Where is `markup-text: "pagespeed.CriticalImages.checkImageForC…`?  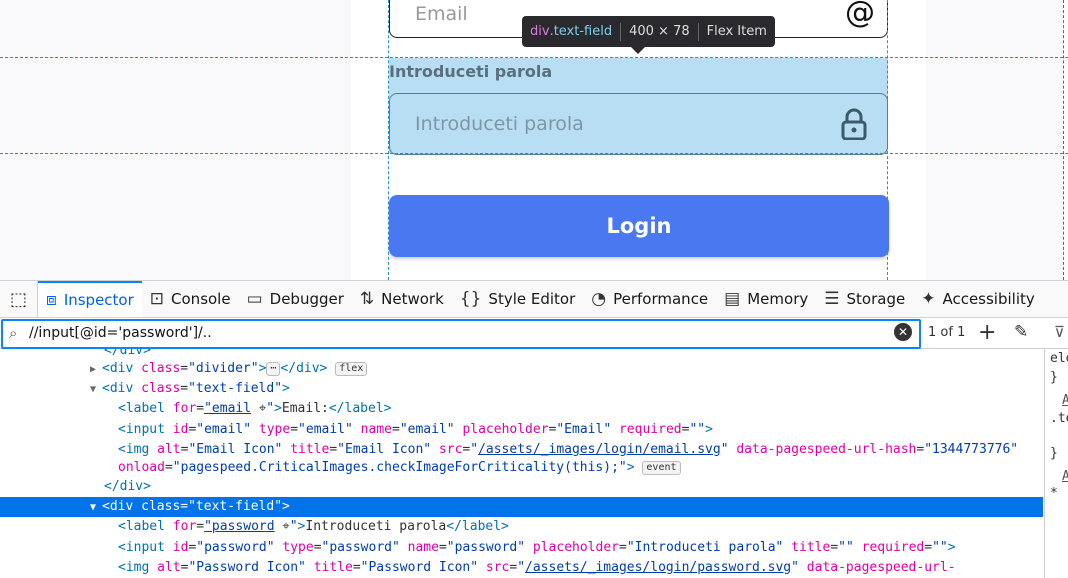
markup-text: "pagespeed.CriticalImages.checkImageForC… is located at coordinates (399, 467).